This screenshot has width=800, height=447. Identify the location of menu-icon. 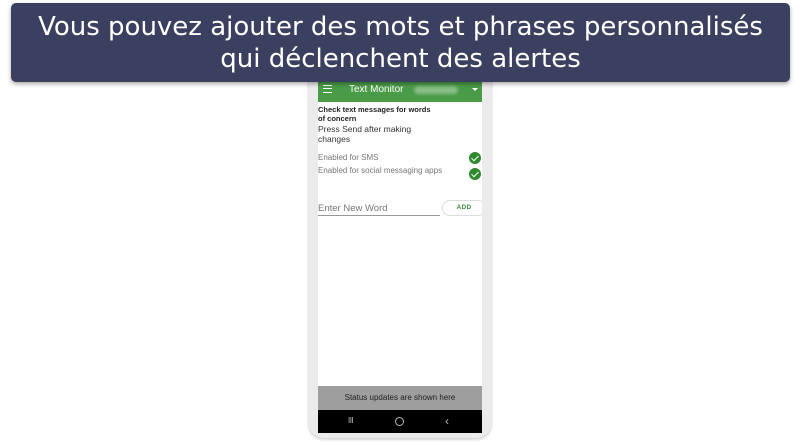
(327, 89).